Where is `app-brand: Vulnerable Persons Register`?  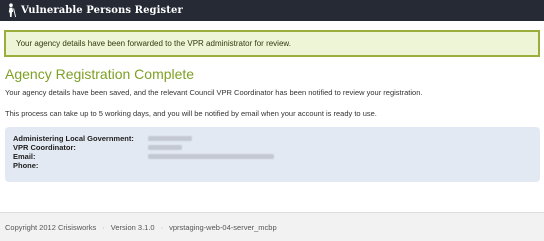 app-brand: Vulnerable Persons Register is located at coordinates (102, 10).